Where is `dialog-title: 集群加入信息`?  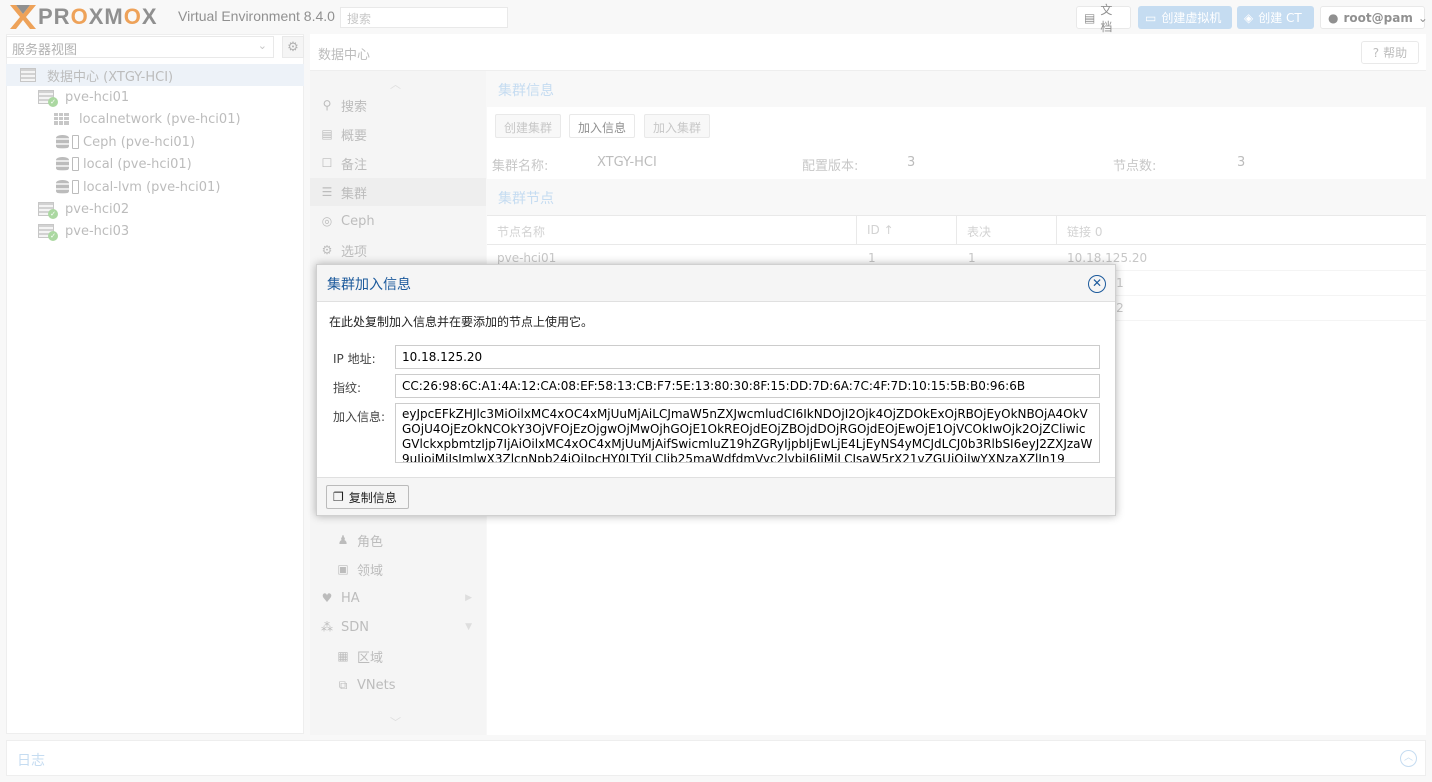
dialog-title: 集群加入信息 is located at coordinates (369, 285).